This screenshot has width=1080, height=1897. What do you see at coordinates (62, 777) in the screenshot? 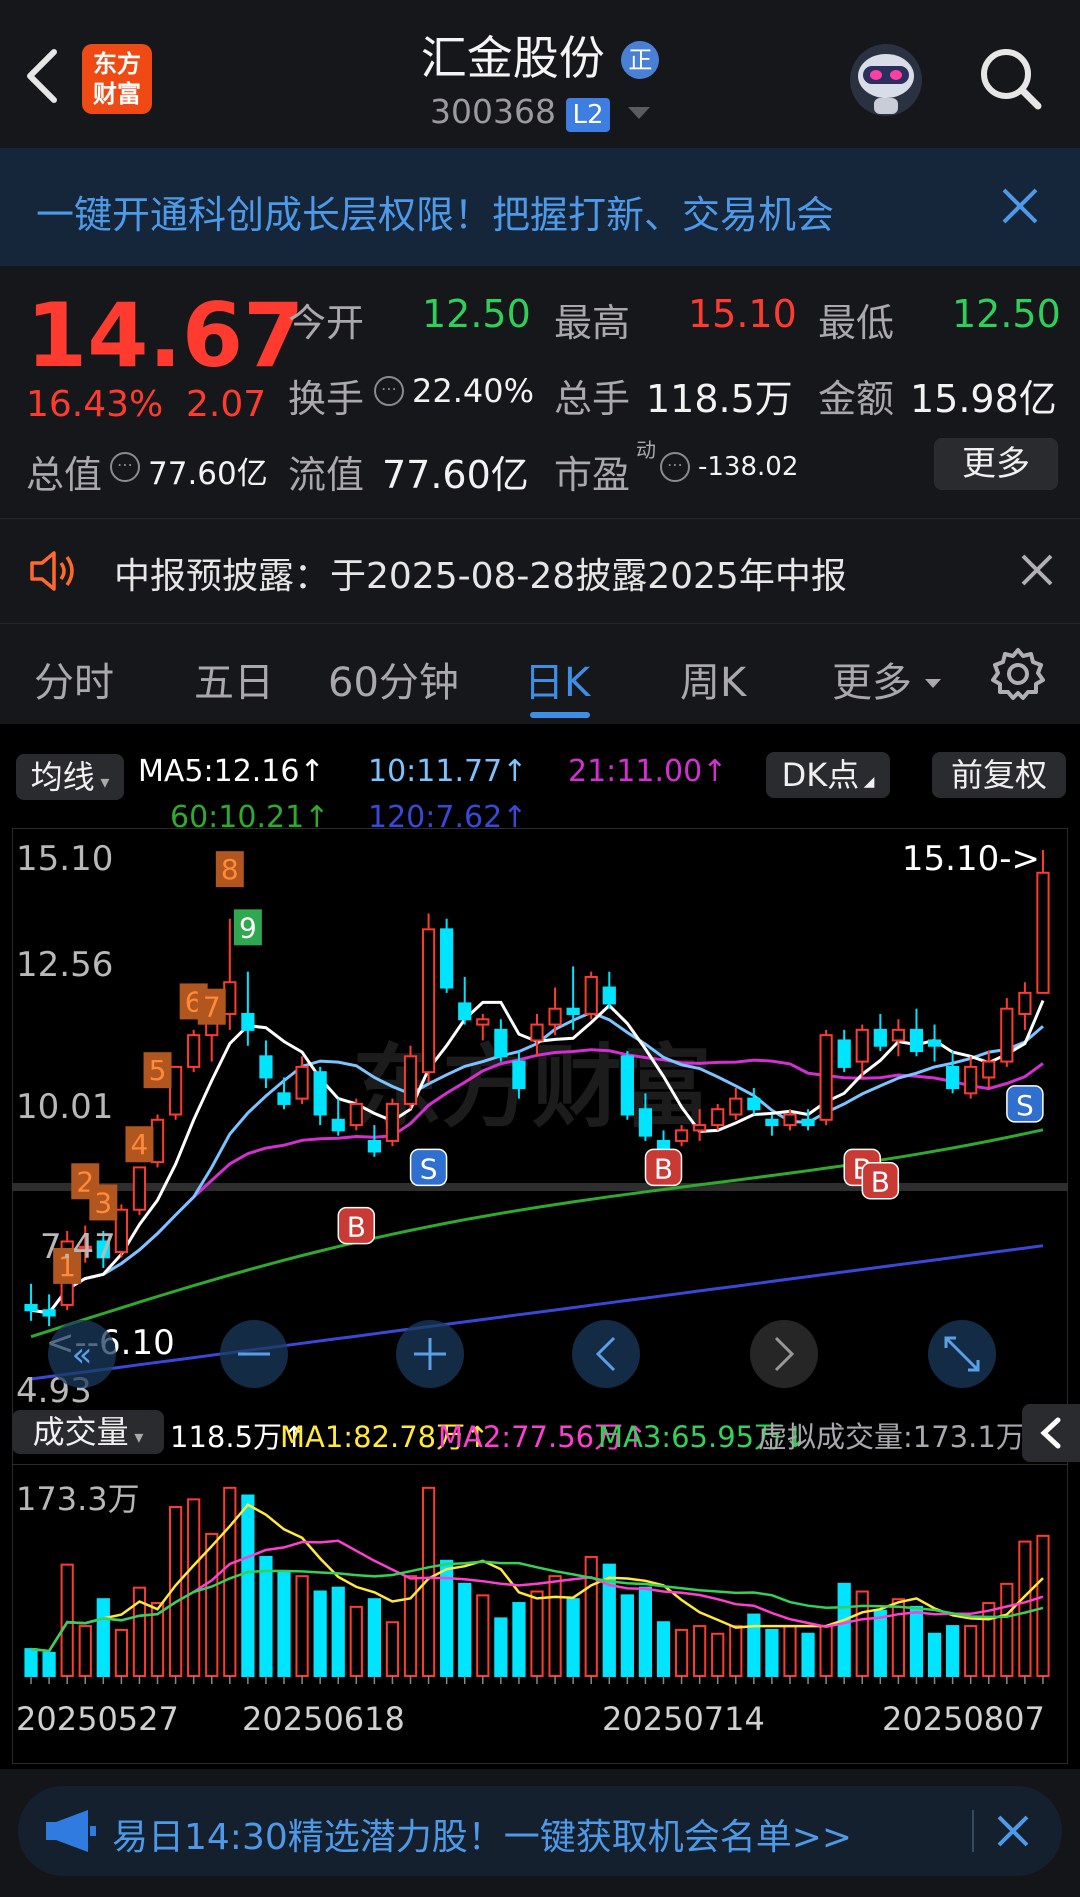
I see `ma-select-label: 均线` at bounding box center [62, 777].